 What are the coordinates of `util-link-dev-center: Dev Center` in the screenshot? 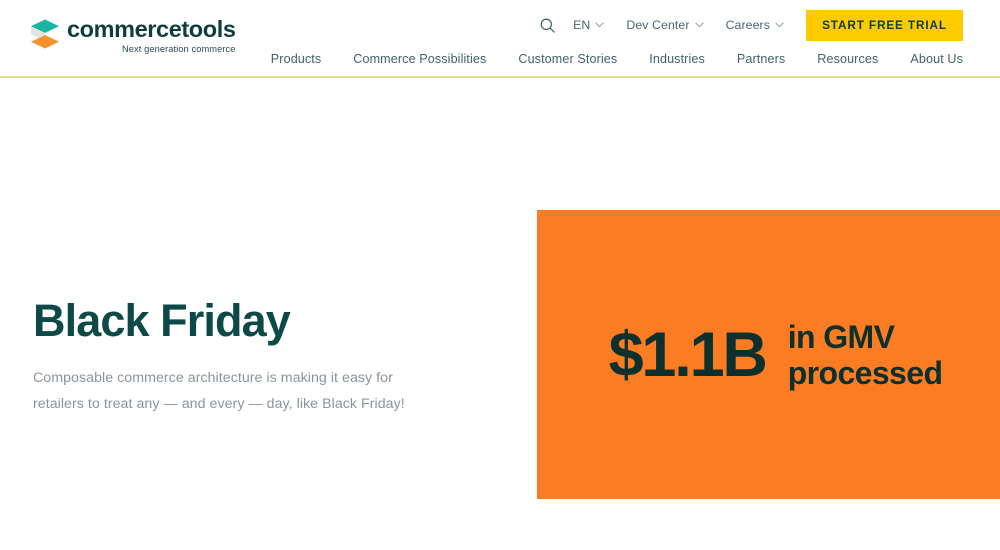 It's located at (665, 25).